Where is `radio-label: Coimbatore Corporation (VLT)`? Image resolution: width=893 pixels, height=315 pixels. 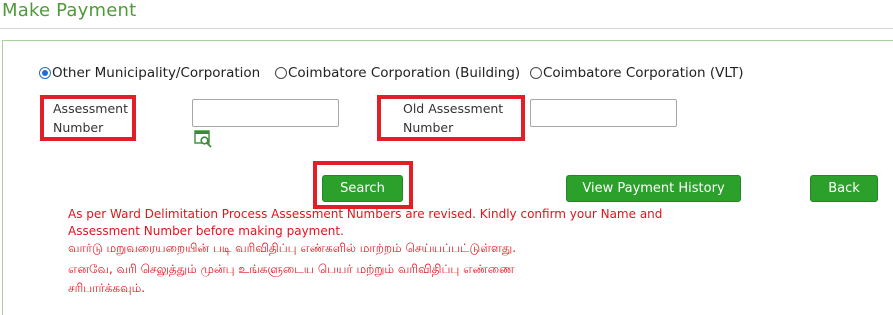
radio-label: Coimbatore Corporation (VLT) is located at coordinates (643, 73).